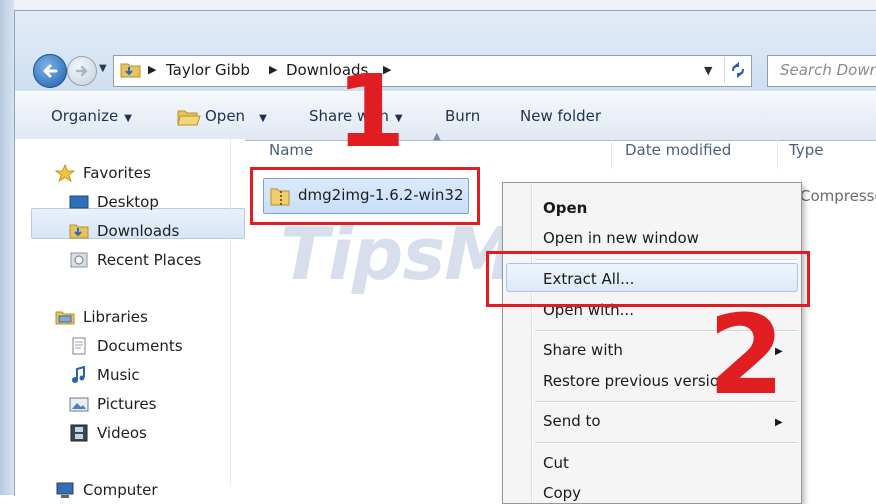 The width and height of the screenshot is (876, 504). Describe the element at coordinates (118, 375) in the screenshot. I see `nav-music-label: Music` at that location.